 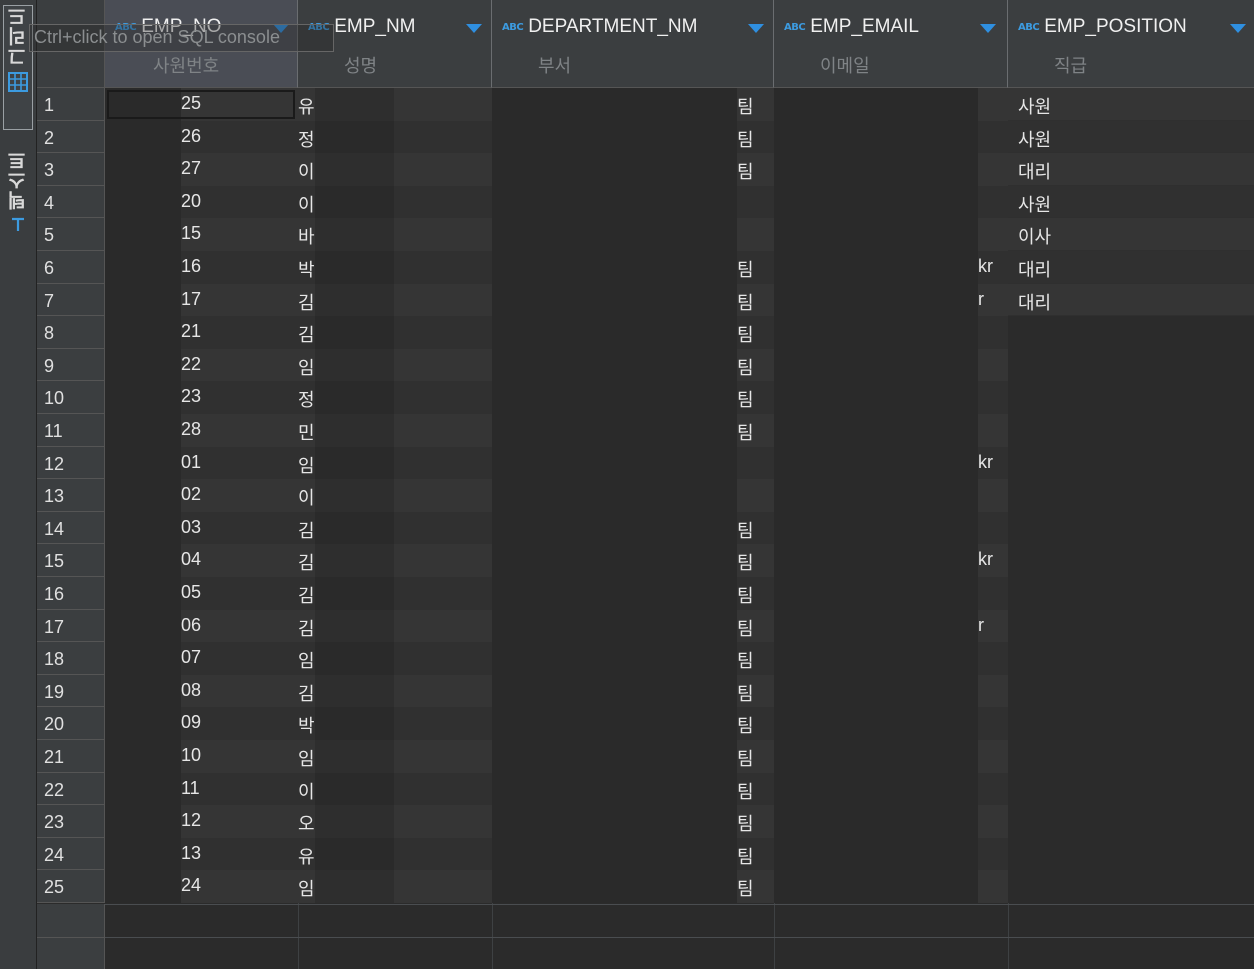 What do you see at coordinates (306, 821) in the screenshot?
I see `cell-emp-nm: 오` at bounding box center [306, 821].